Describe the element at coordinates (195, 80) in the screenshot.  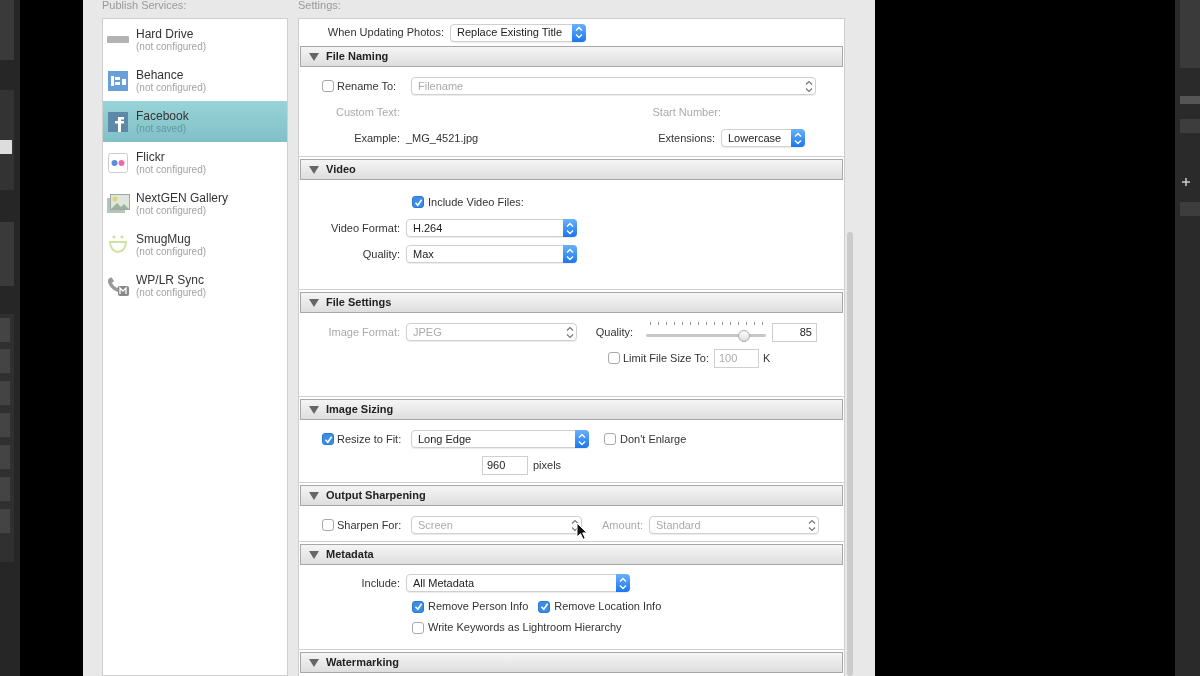
I see `service-item: Behance (not configured)` at that location.